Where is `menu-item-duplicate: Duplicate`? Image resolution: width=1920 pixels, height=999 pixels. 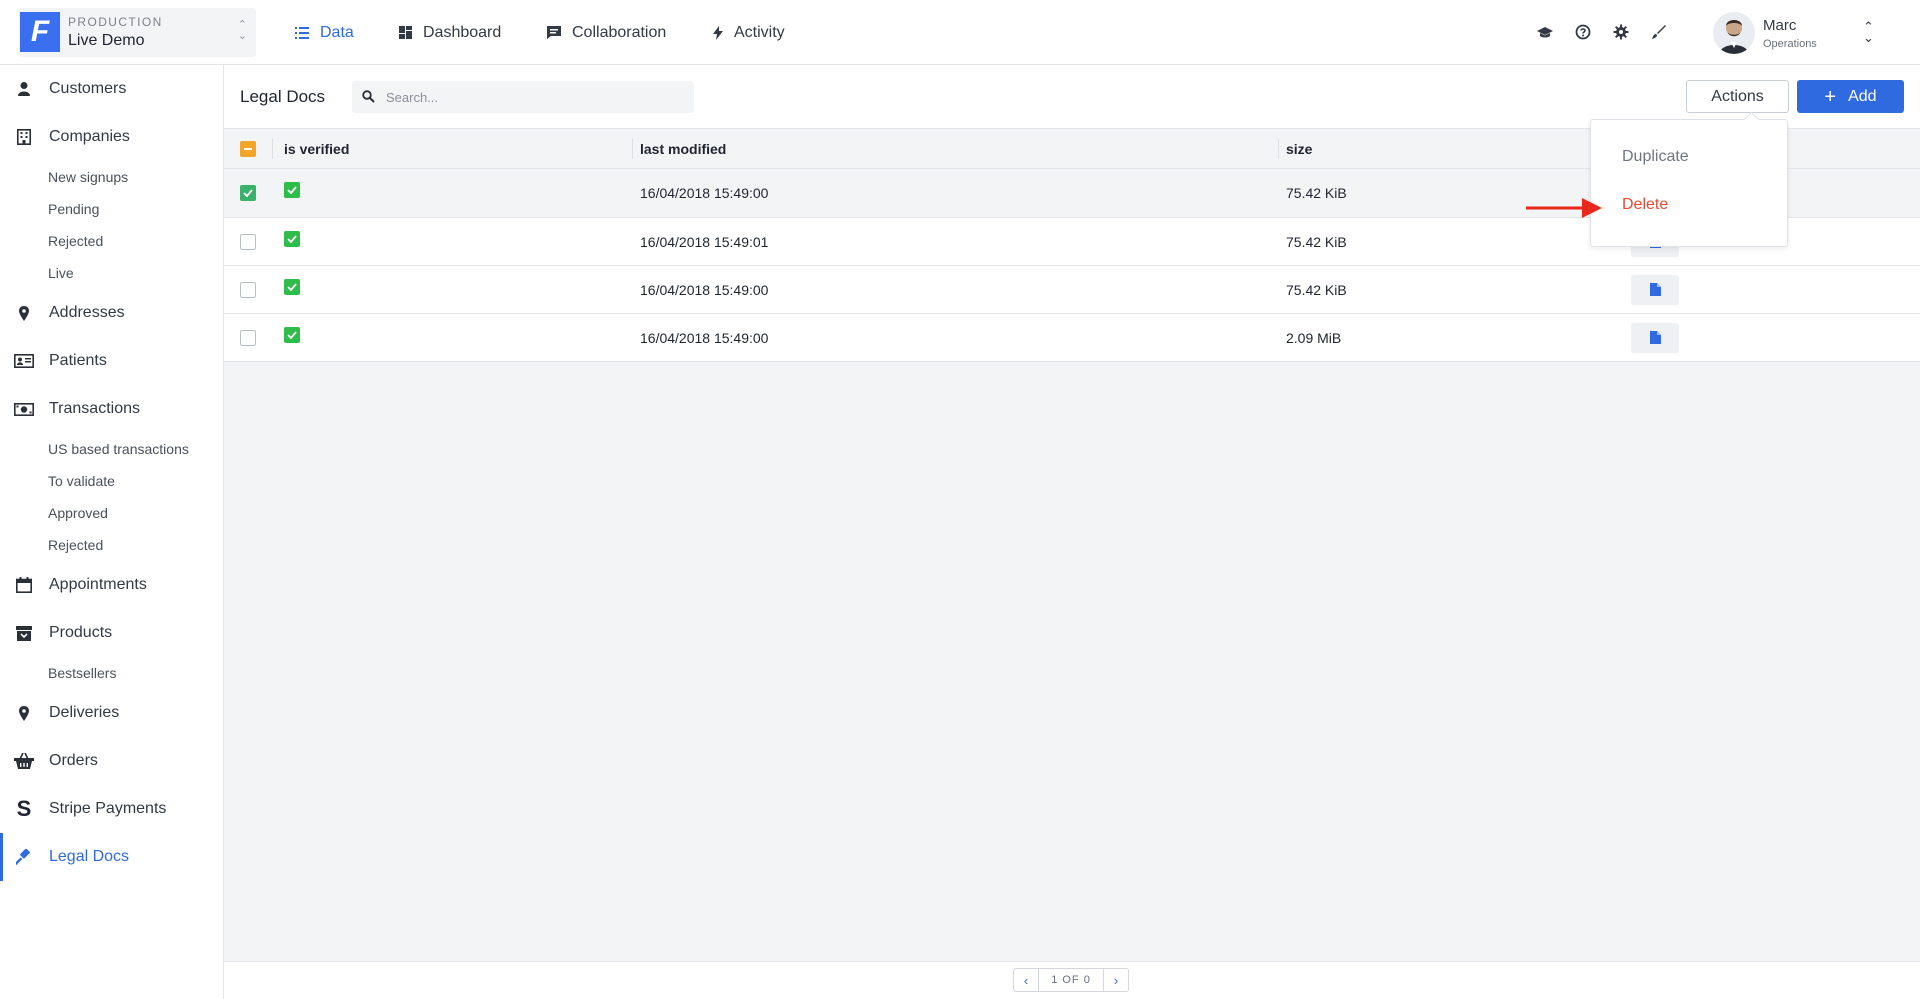 menu-item-duplicate: Duplicate is located at coordinates (1689, 157).